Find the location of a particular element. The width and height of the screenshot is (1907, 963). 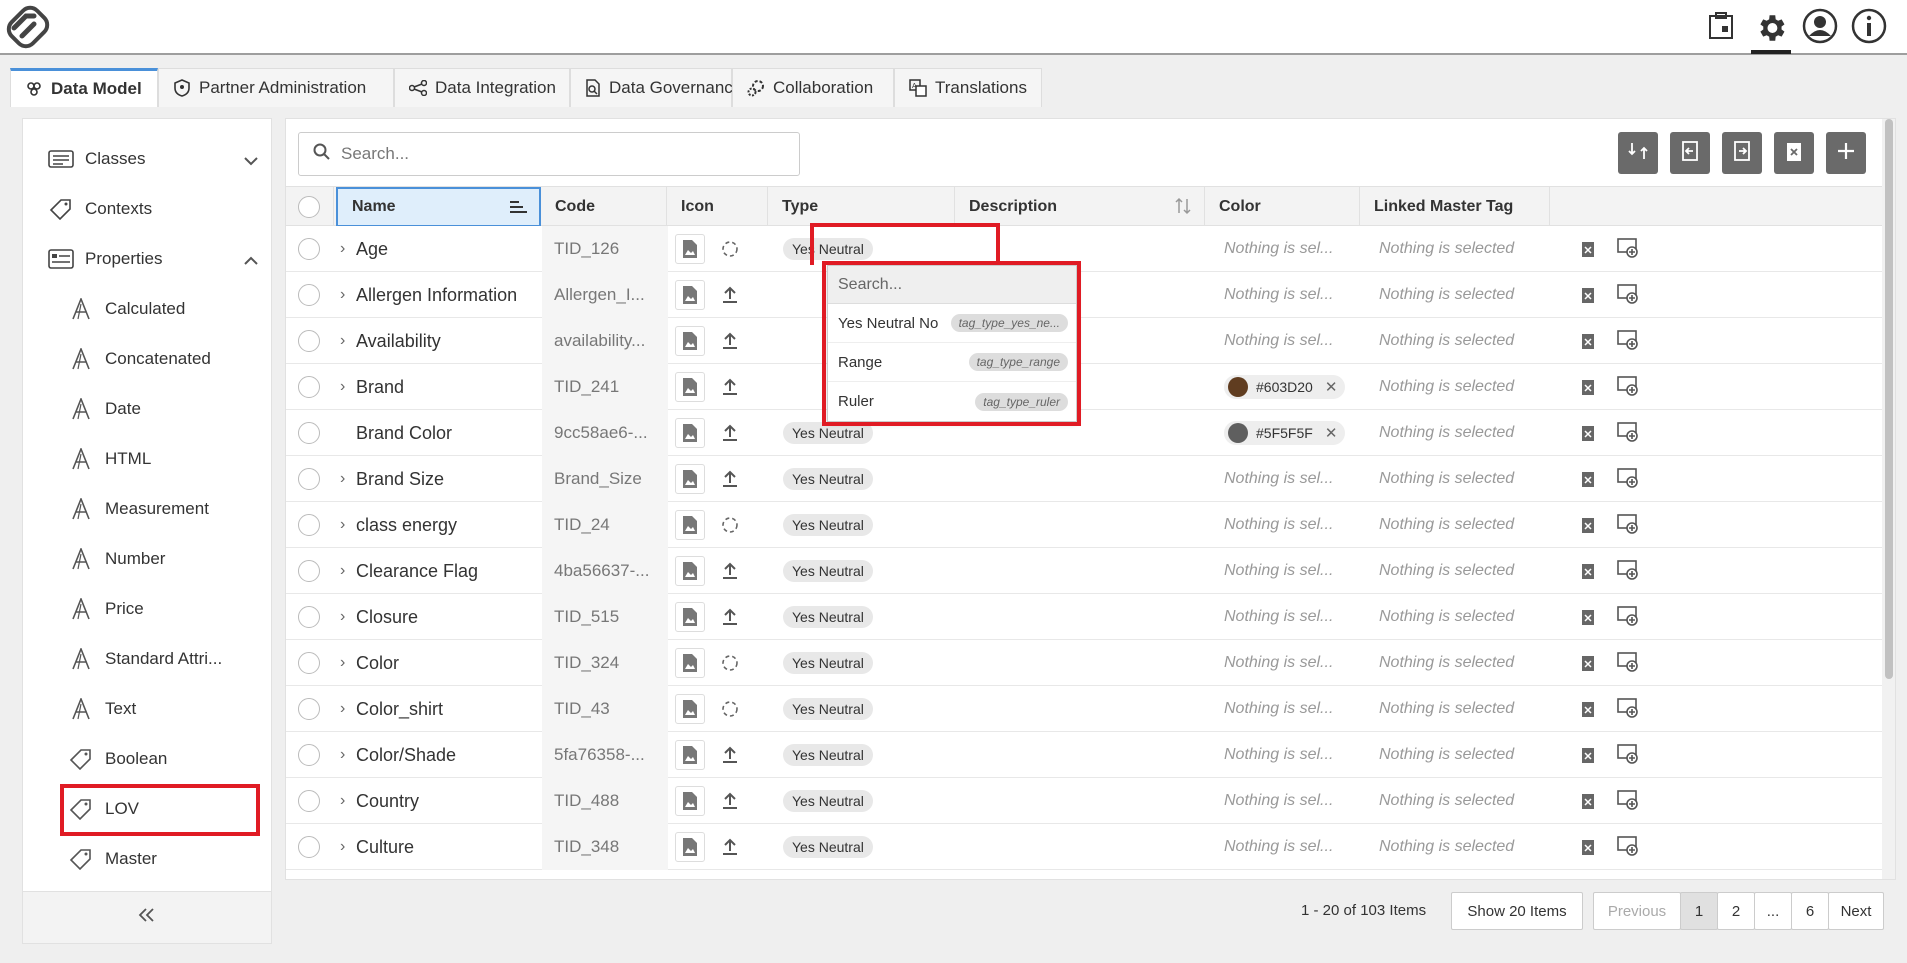

column-header-icon: Icon is located at coordinates (717, 207).